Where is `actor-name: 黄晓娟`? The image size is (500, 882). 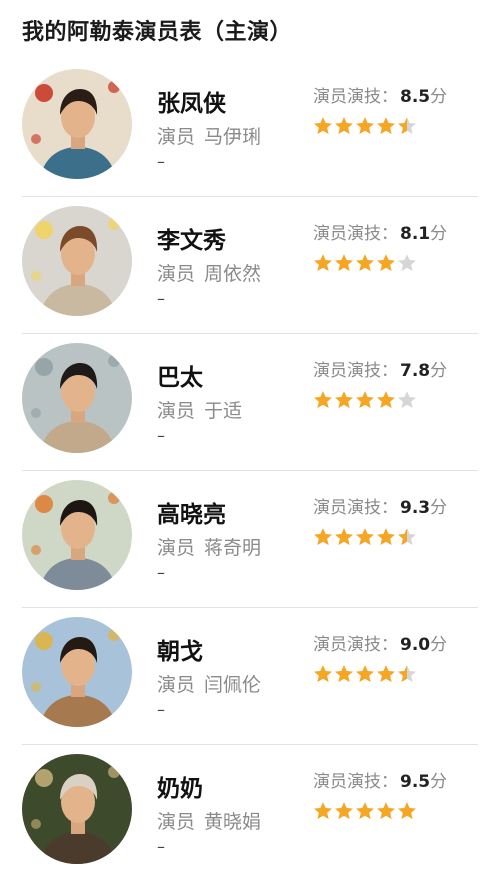 actor-name: 黄晓娟 is located at coordinates (232, 822).